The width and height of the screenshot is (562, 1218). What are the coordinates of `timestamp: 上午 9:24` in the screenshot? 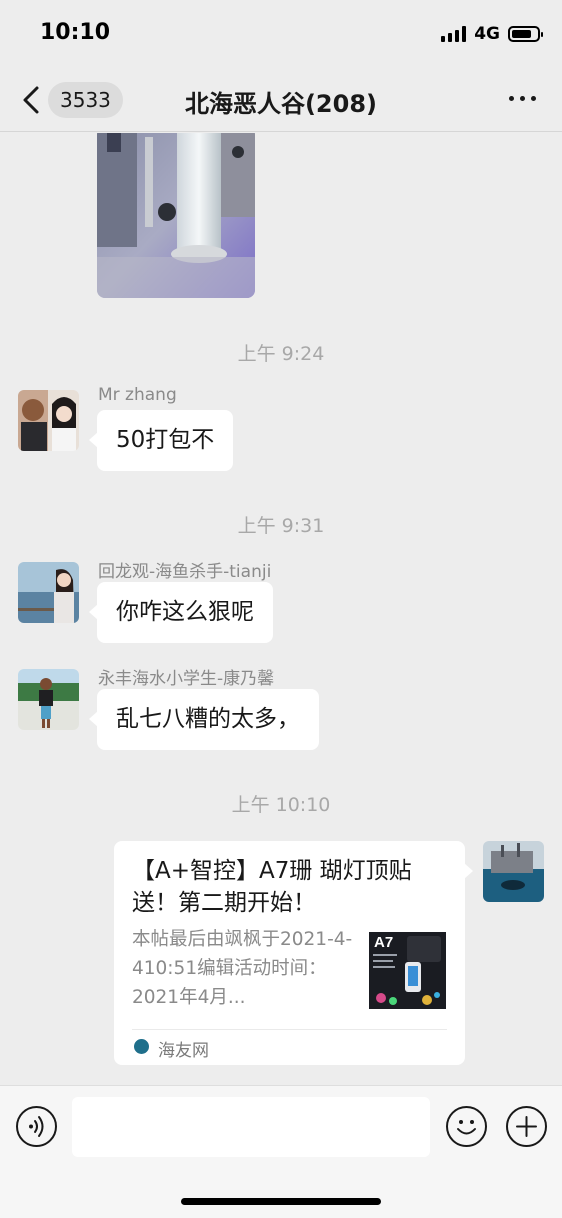 It's located at (281, 354).